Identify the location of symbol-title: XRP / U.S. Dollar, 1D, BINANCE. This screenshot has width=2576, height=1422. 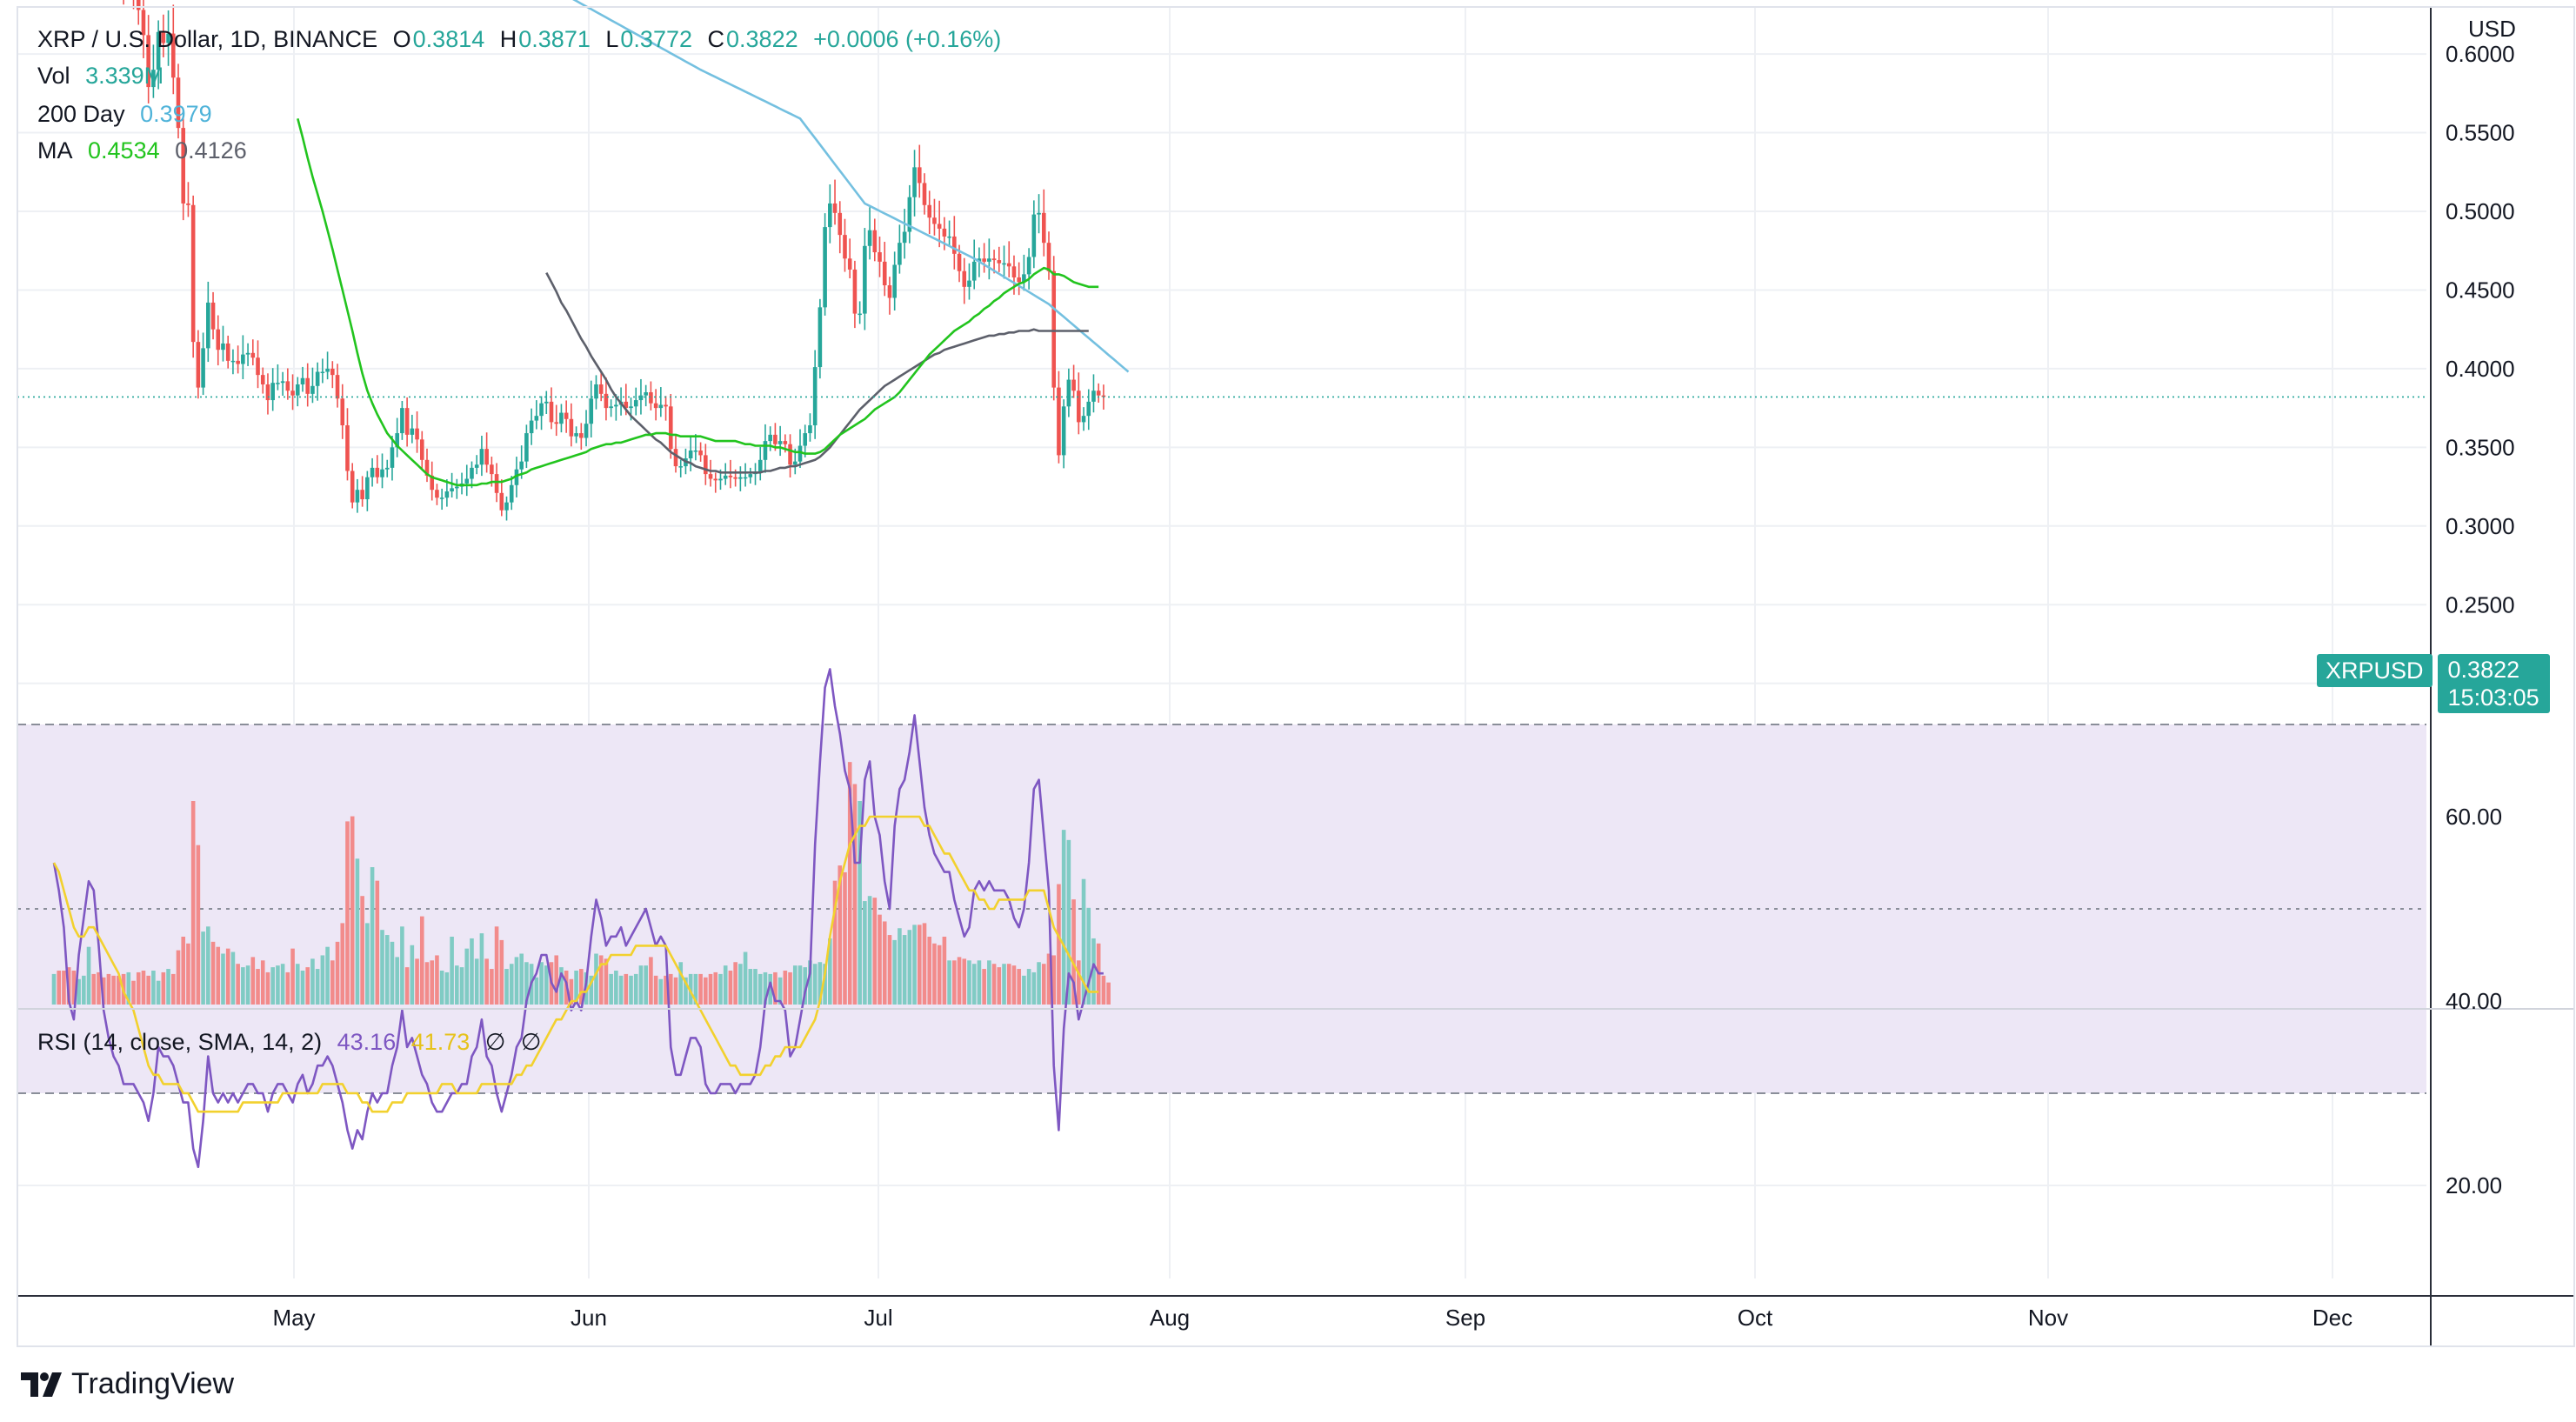
(207, 39).